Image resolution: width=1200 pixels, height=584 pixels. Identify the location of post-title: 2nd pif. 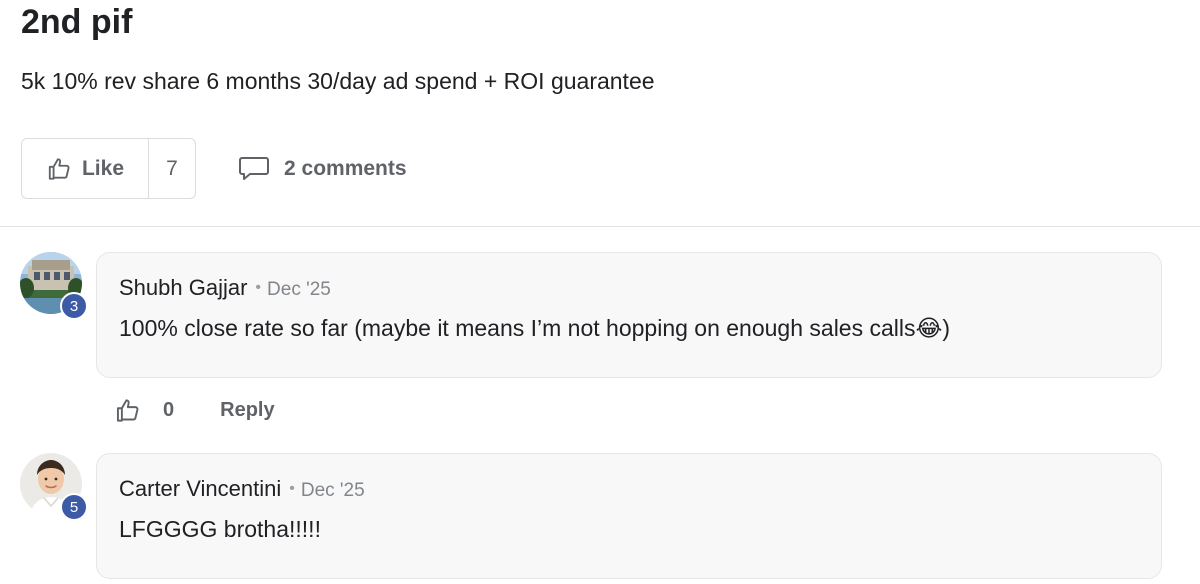
(77, 22).